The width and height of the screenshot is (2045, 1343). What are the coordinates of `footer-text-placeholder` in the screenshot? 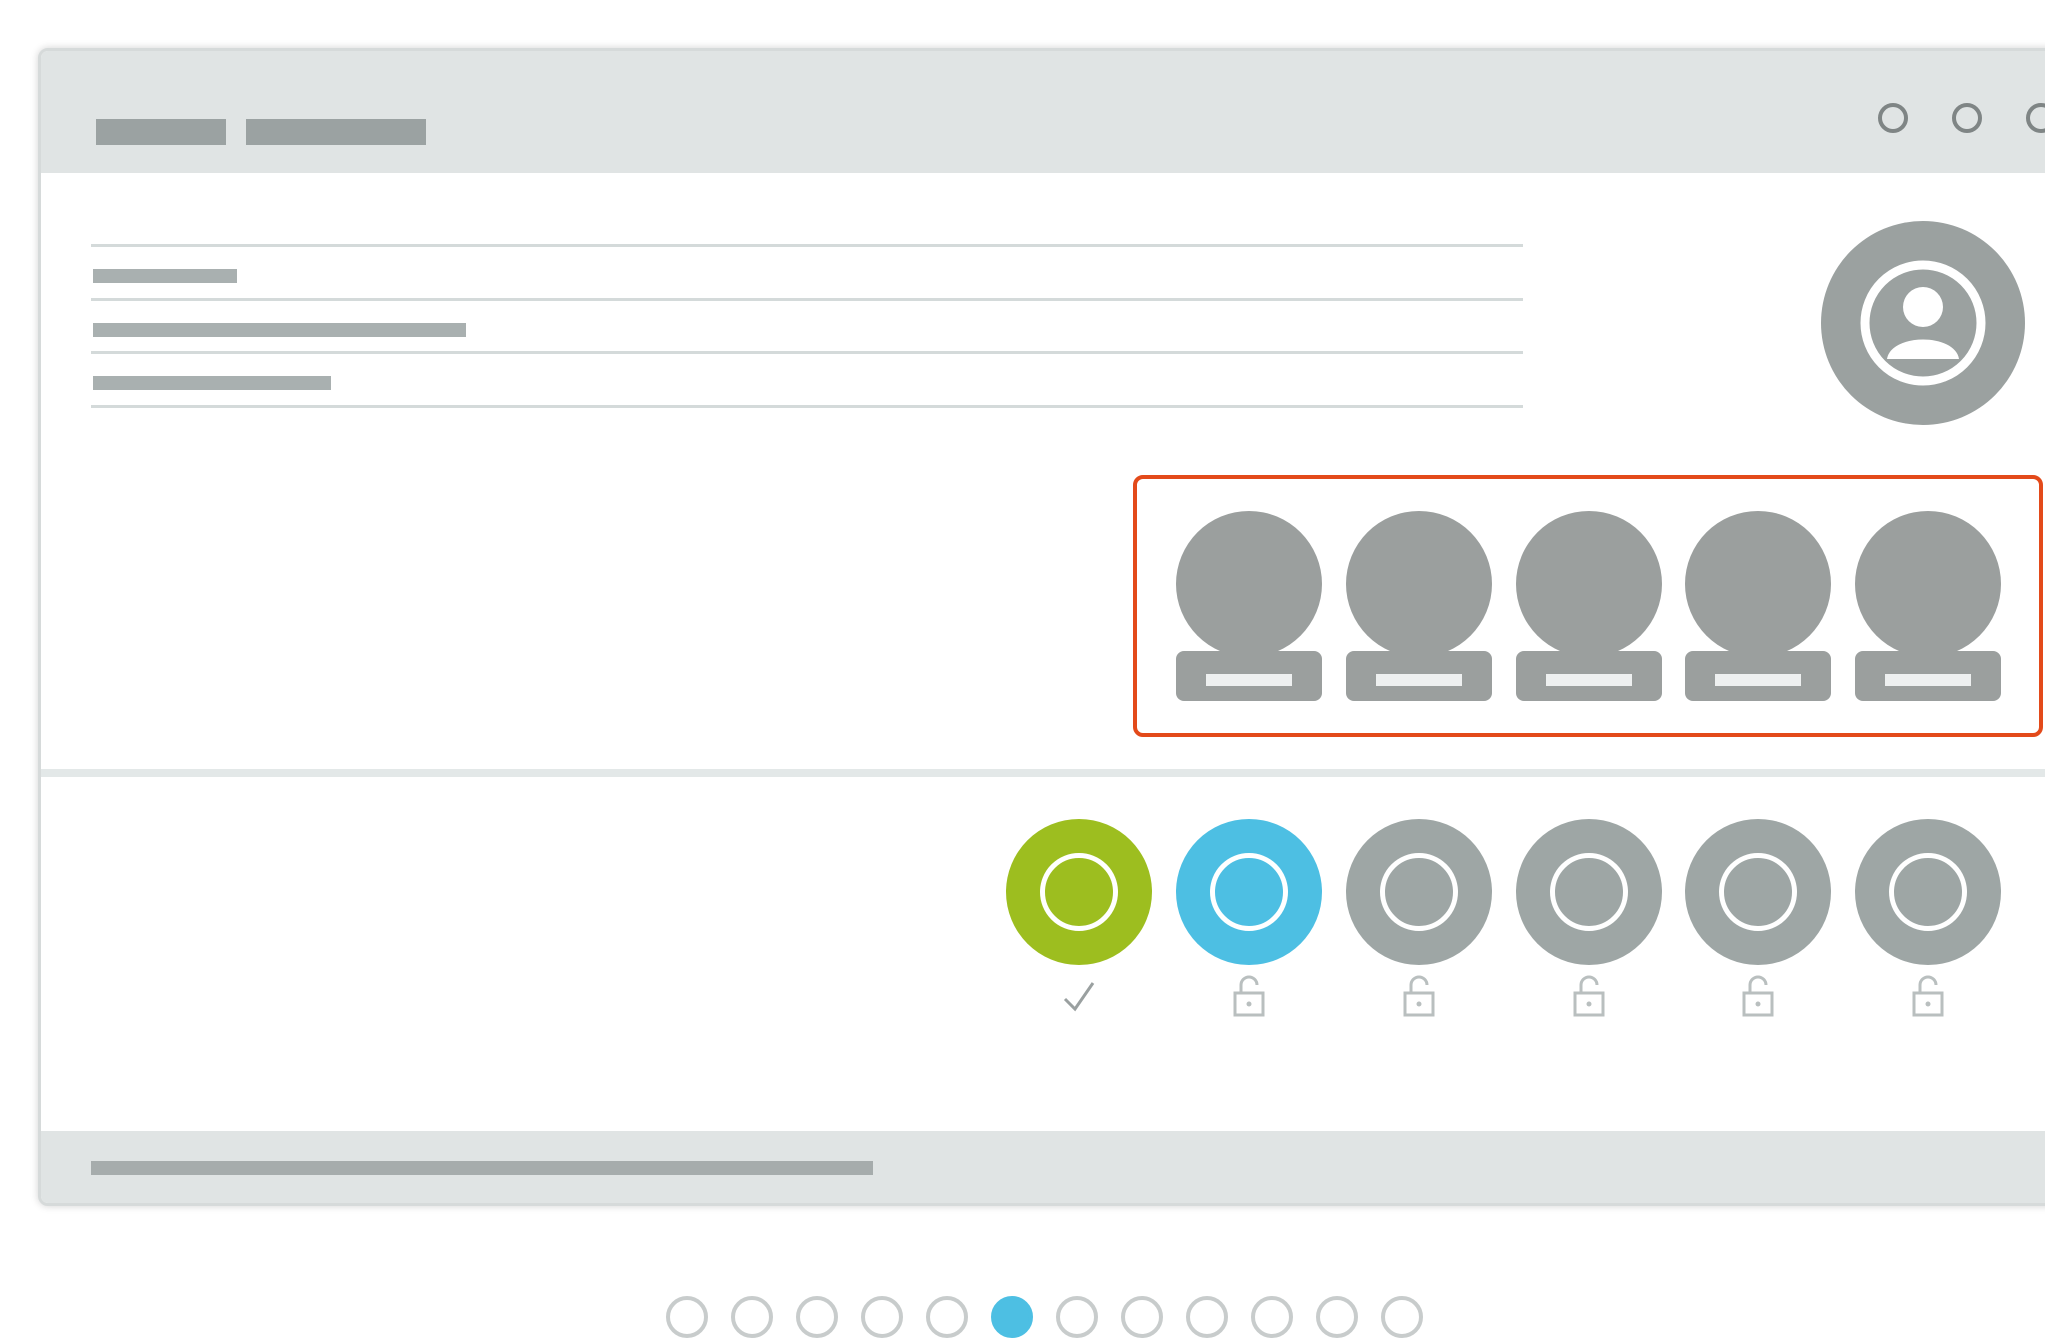 It's located at (482, 1168).